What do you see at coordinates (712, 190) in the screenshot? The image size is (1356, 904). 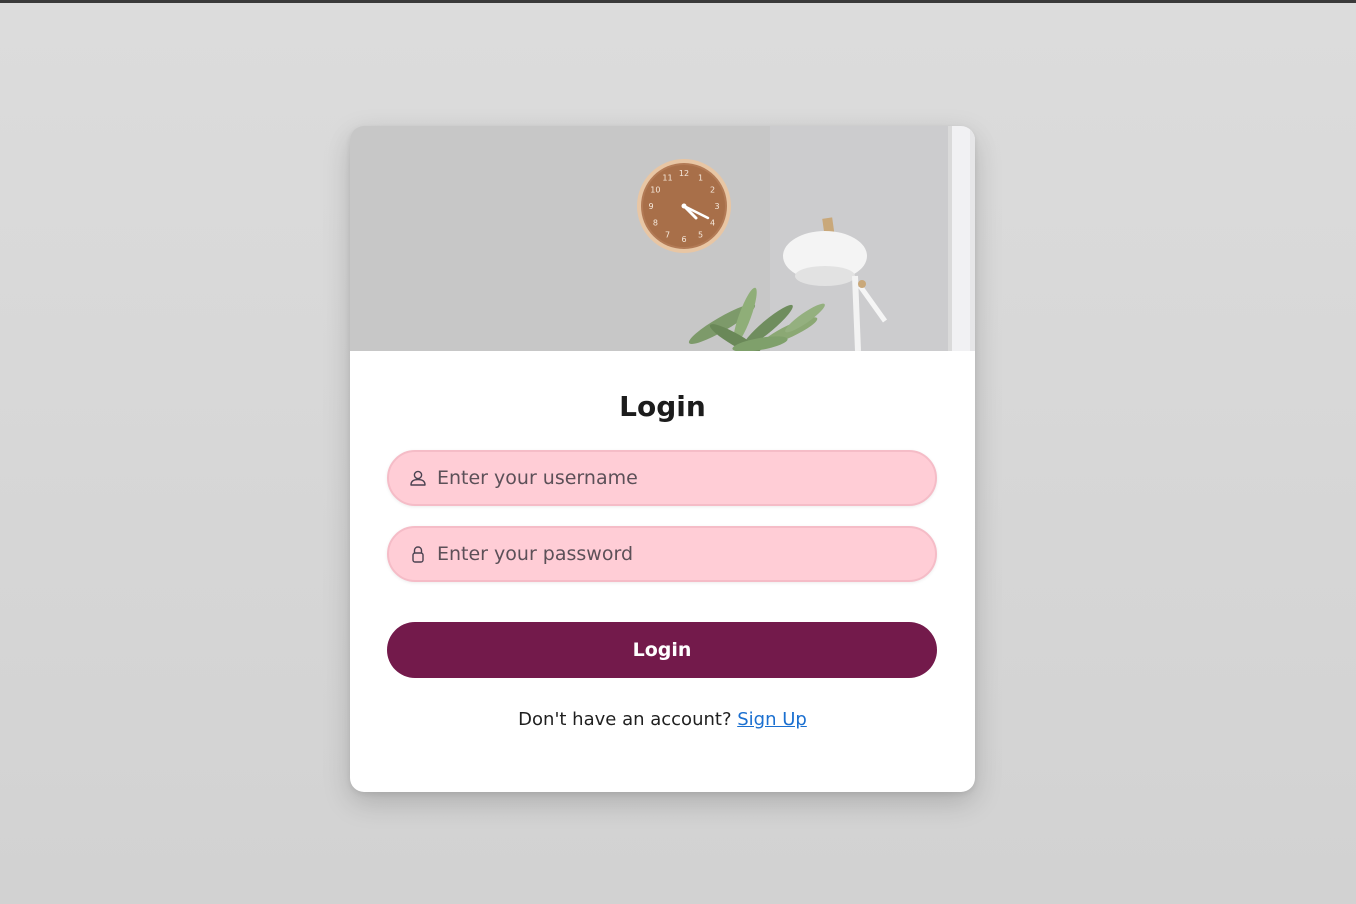 I see `clock-numeral: 2` at bounding box center [712, 190].